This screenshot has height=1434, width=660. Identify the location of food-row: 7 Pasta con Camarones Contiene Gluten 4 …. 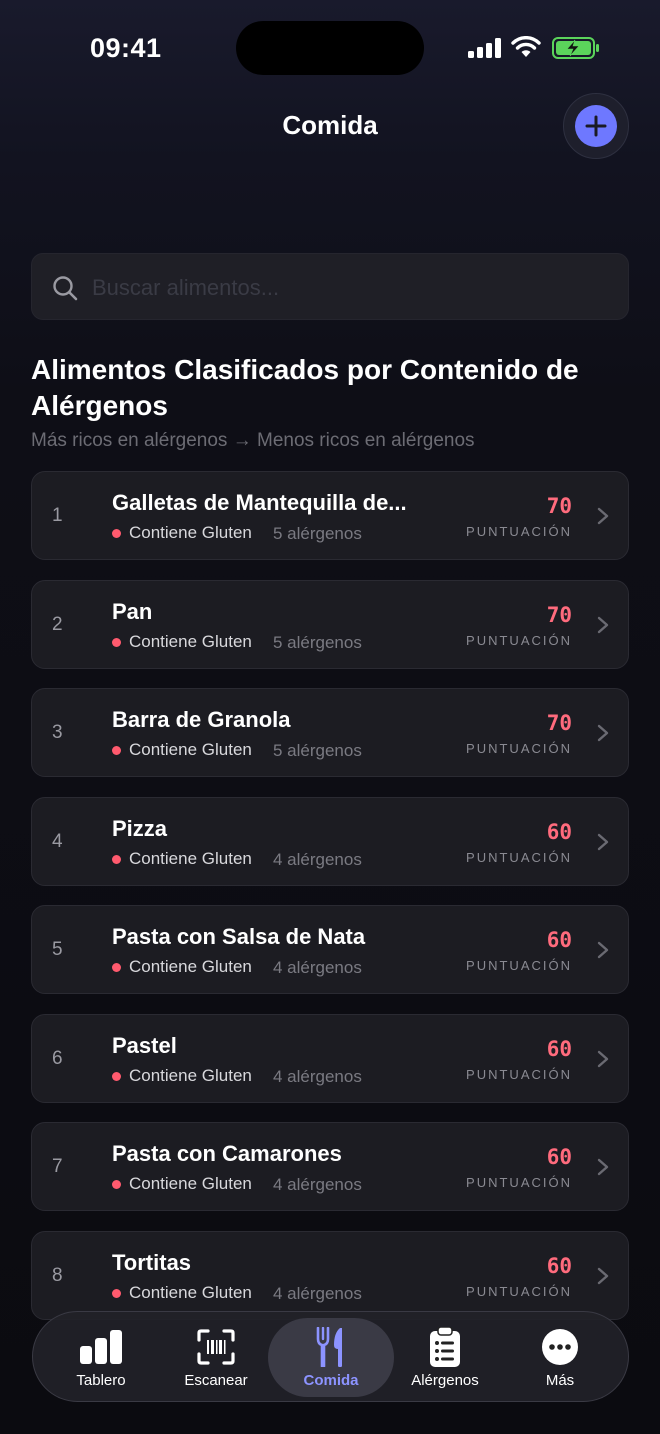
(330, 1166).